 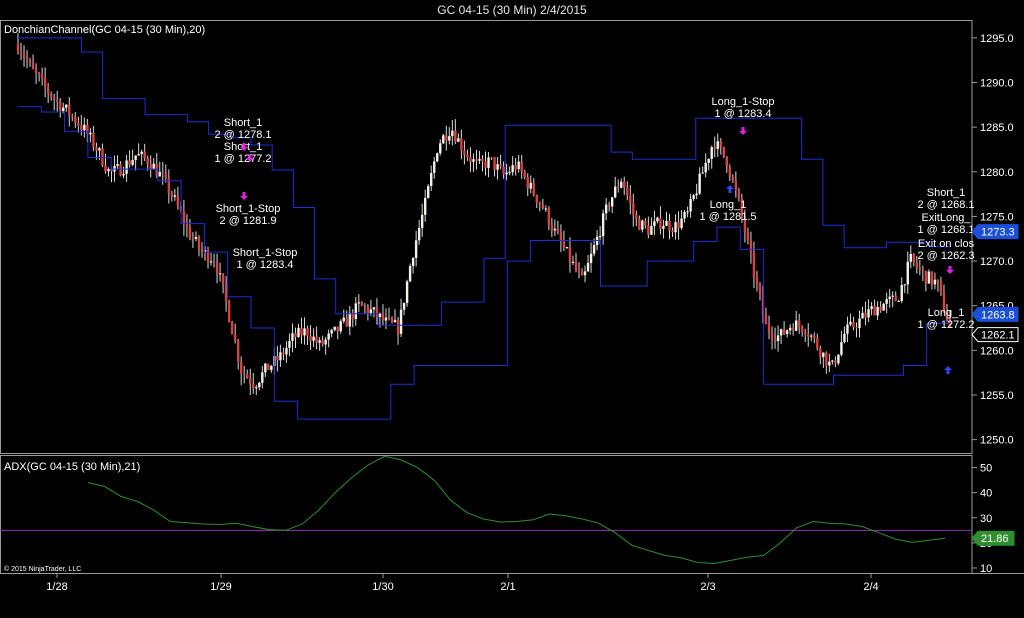 What do you see at coordinates (243, 123) in the screenshot?
I see `trade-label-name: Short_1` at bounding box center [243, 123].